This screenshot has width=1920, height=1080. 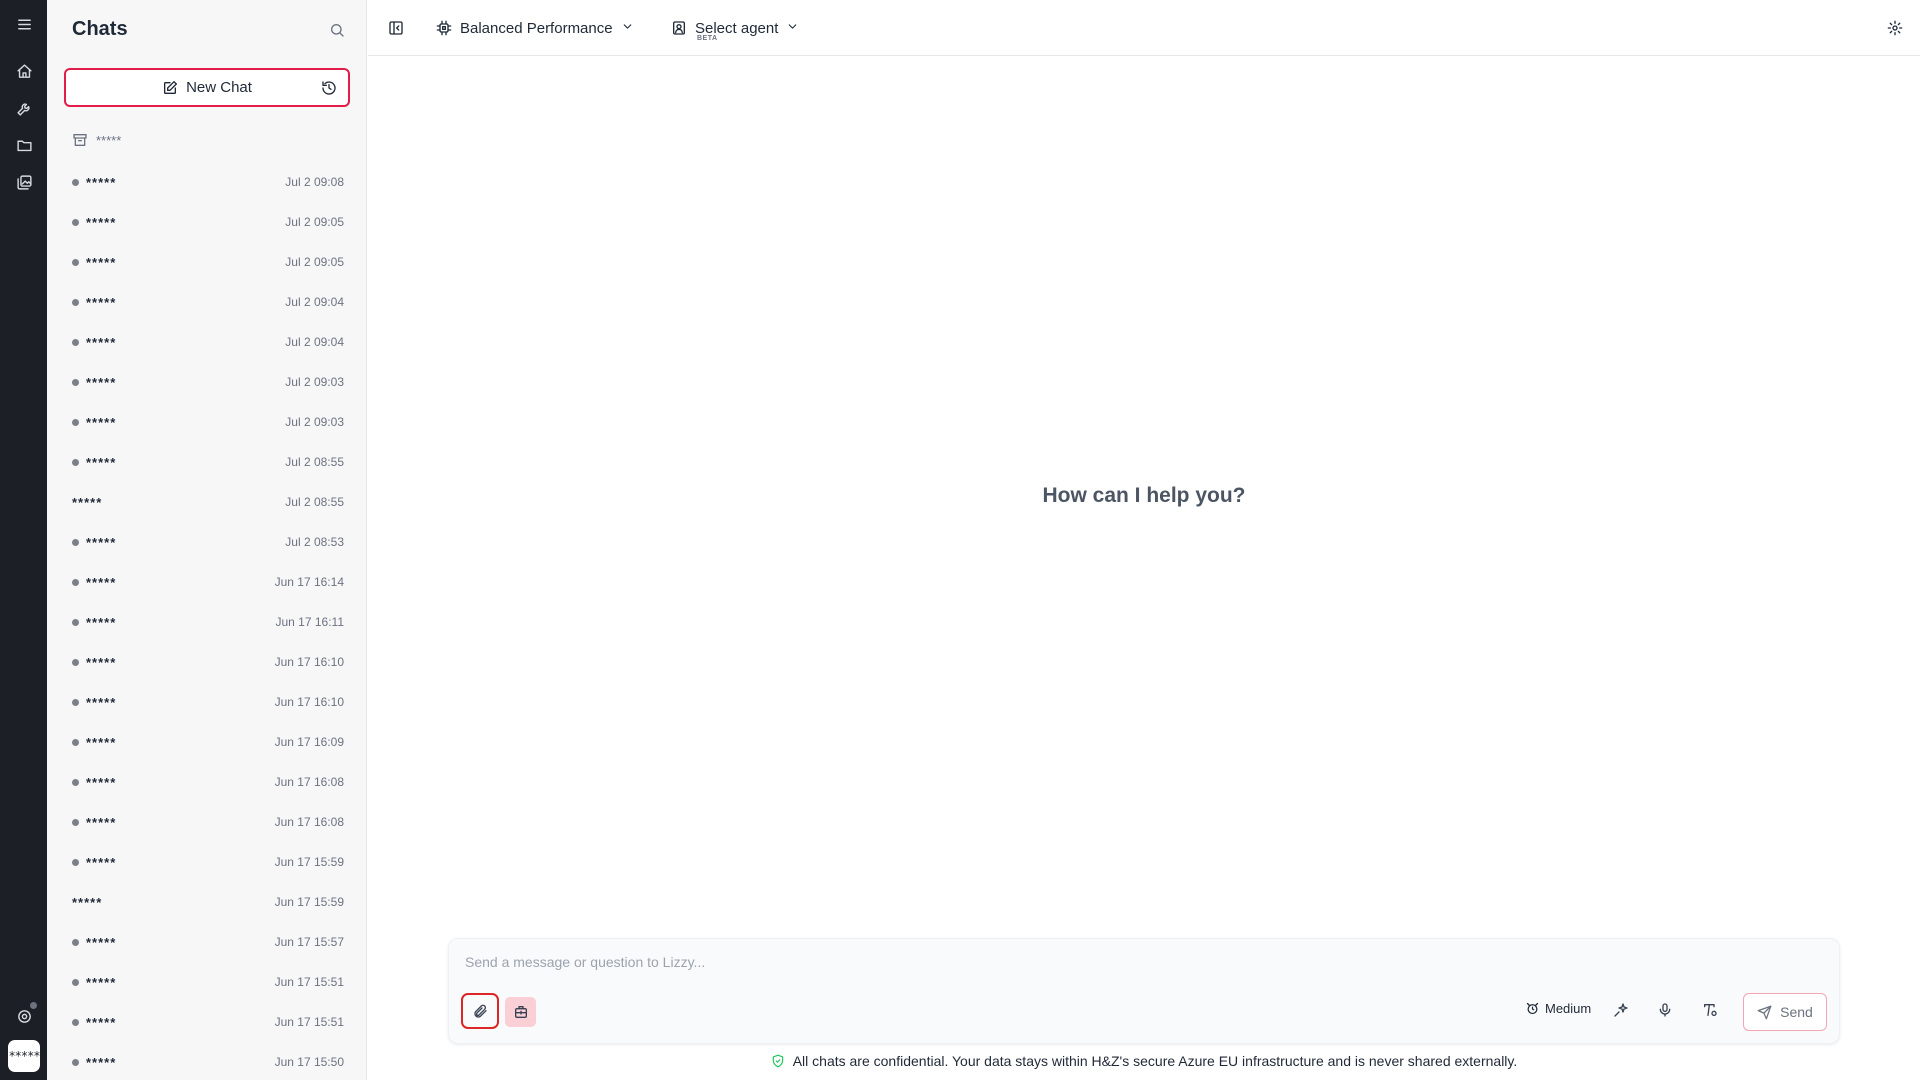 What do you see at coordinates (1621, 1010) in the screenshot?
I see `sparkles-icon` at bounding box center [1621, 1010].